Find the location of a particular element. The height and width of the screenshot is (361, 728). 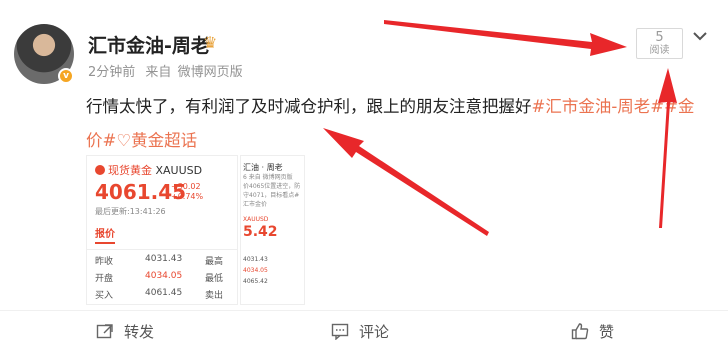

author-name: 汇市金油-周老 is located at coordinates (149, 44).